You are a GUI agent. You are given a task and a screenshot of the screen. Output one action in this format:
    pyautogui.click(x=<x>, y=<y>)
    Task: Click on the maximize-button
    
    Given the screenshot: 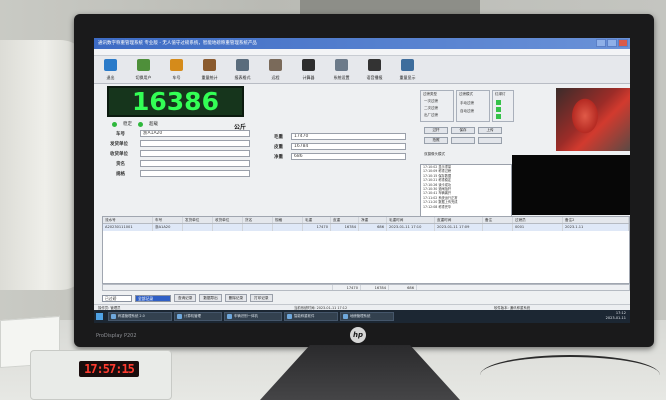 What is the action you would take?
    pyautogui.click(x=612, y=43)
    